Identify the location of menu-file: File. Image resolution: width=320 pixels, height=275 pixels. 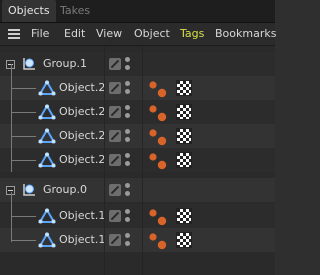
(40, 34).